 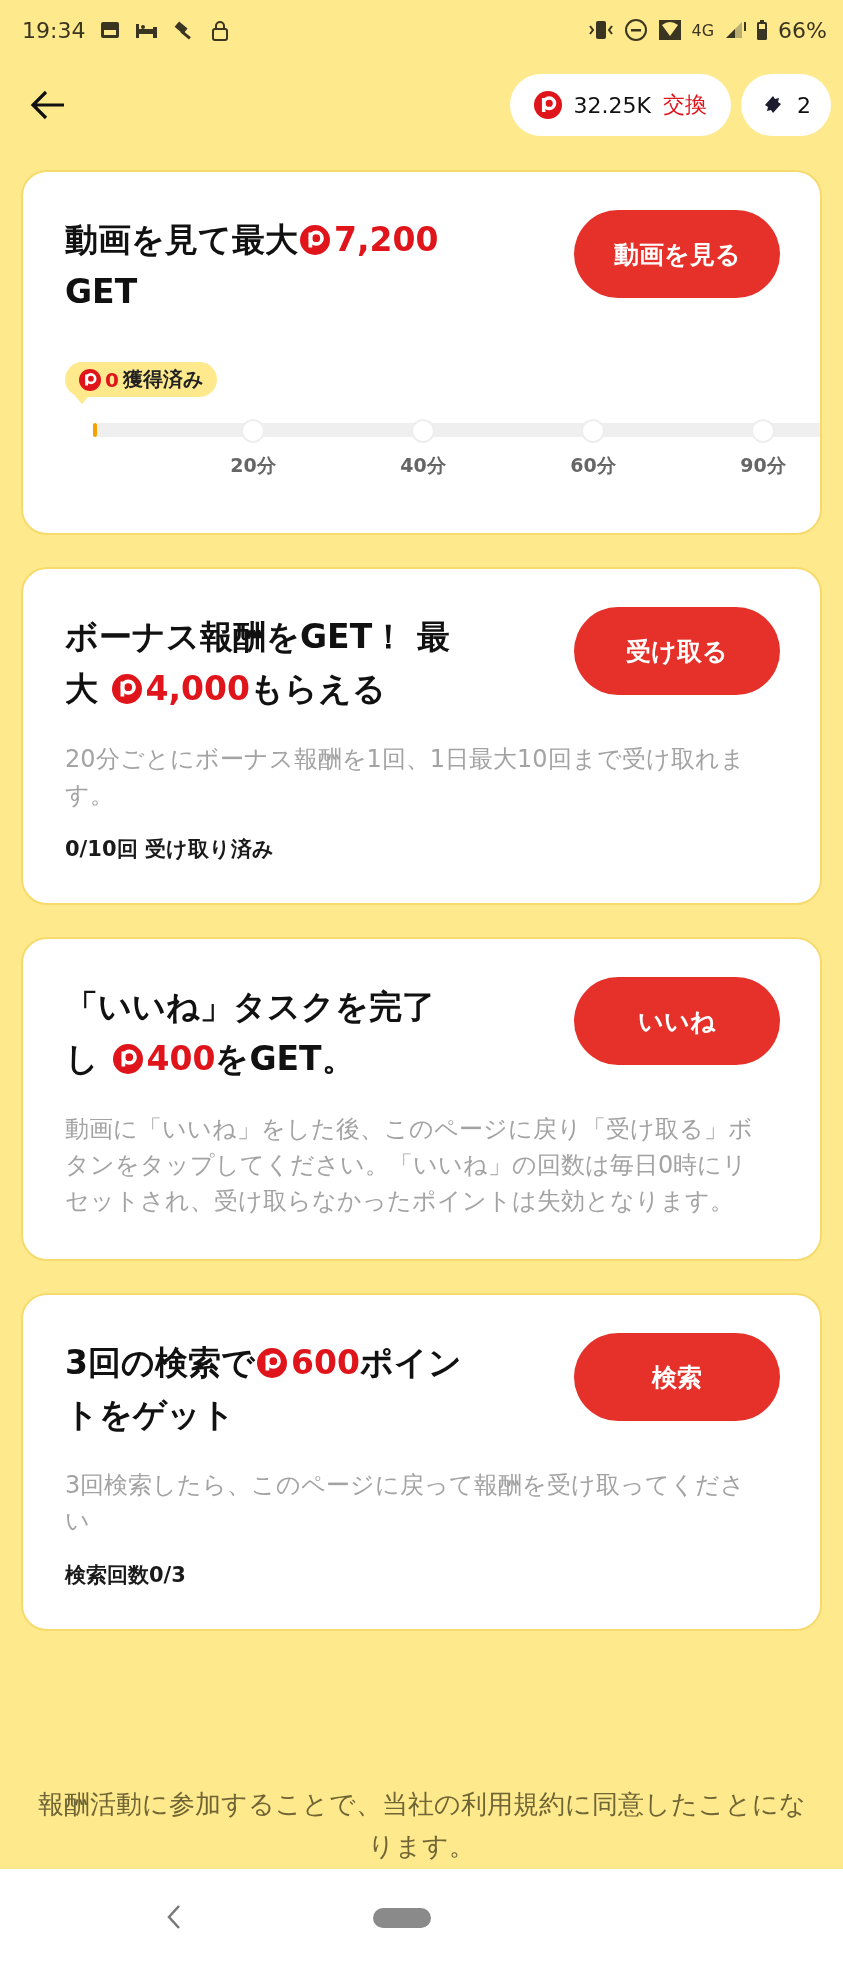 What do you see at coordinates (423, 465) in the screenshot?
I see `milestone-label: 40分` at bounding box center [423, 465].